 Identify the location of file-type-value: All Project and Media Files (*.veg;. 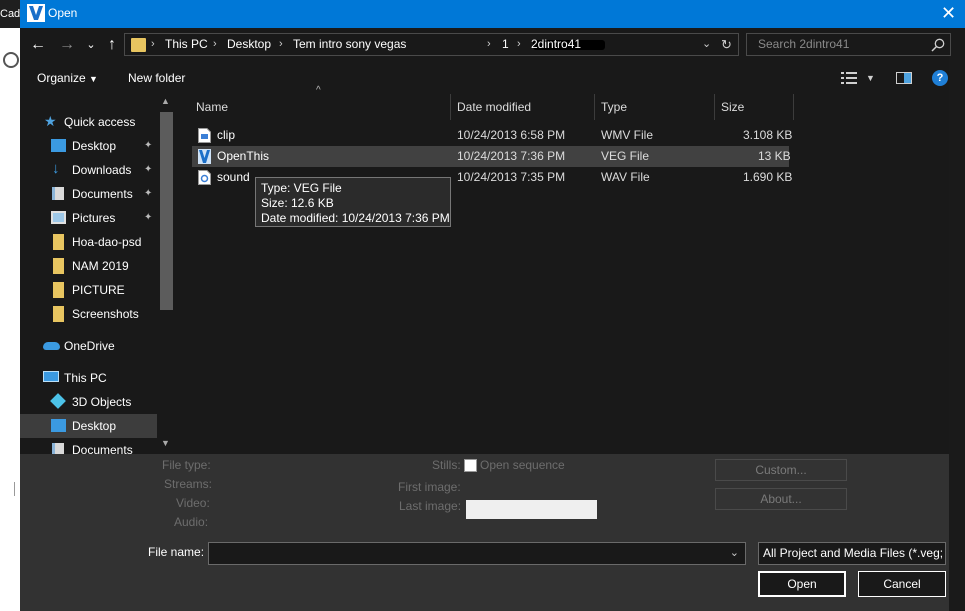
(853, 553).